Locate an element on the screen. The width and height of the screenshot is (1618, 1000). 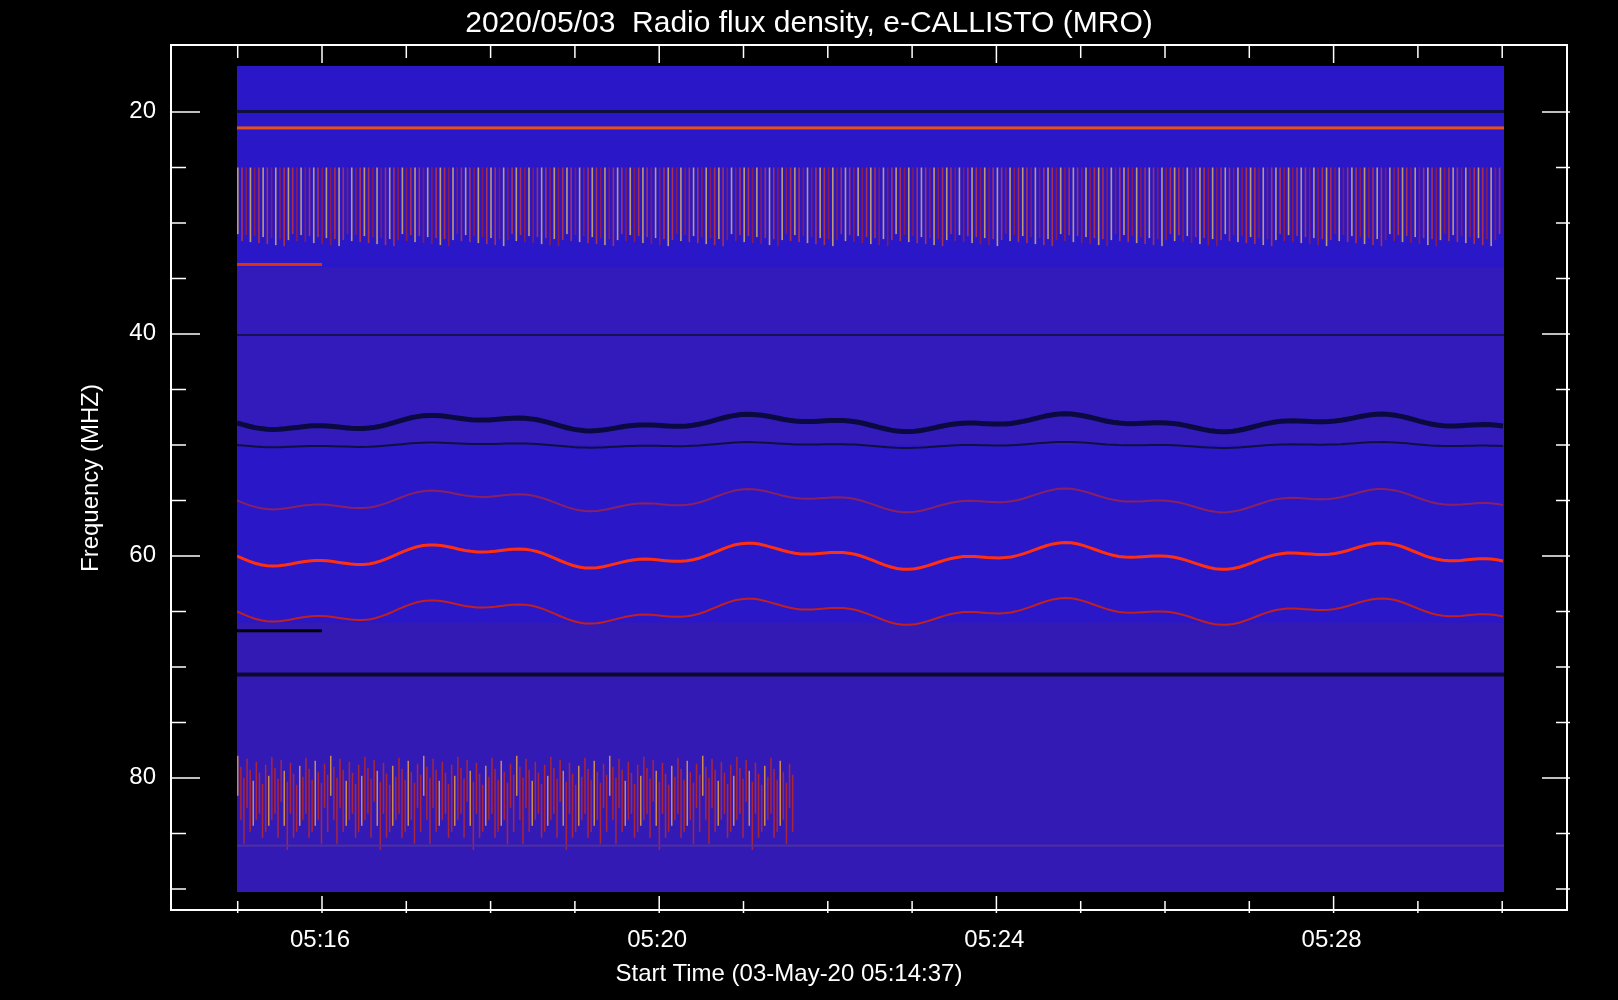
x-tick-label: 05:20 is located at coordinates (657, 939).